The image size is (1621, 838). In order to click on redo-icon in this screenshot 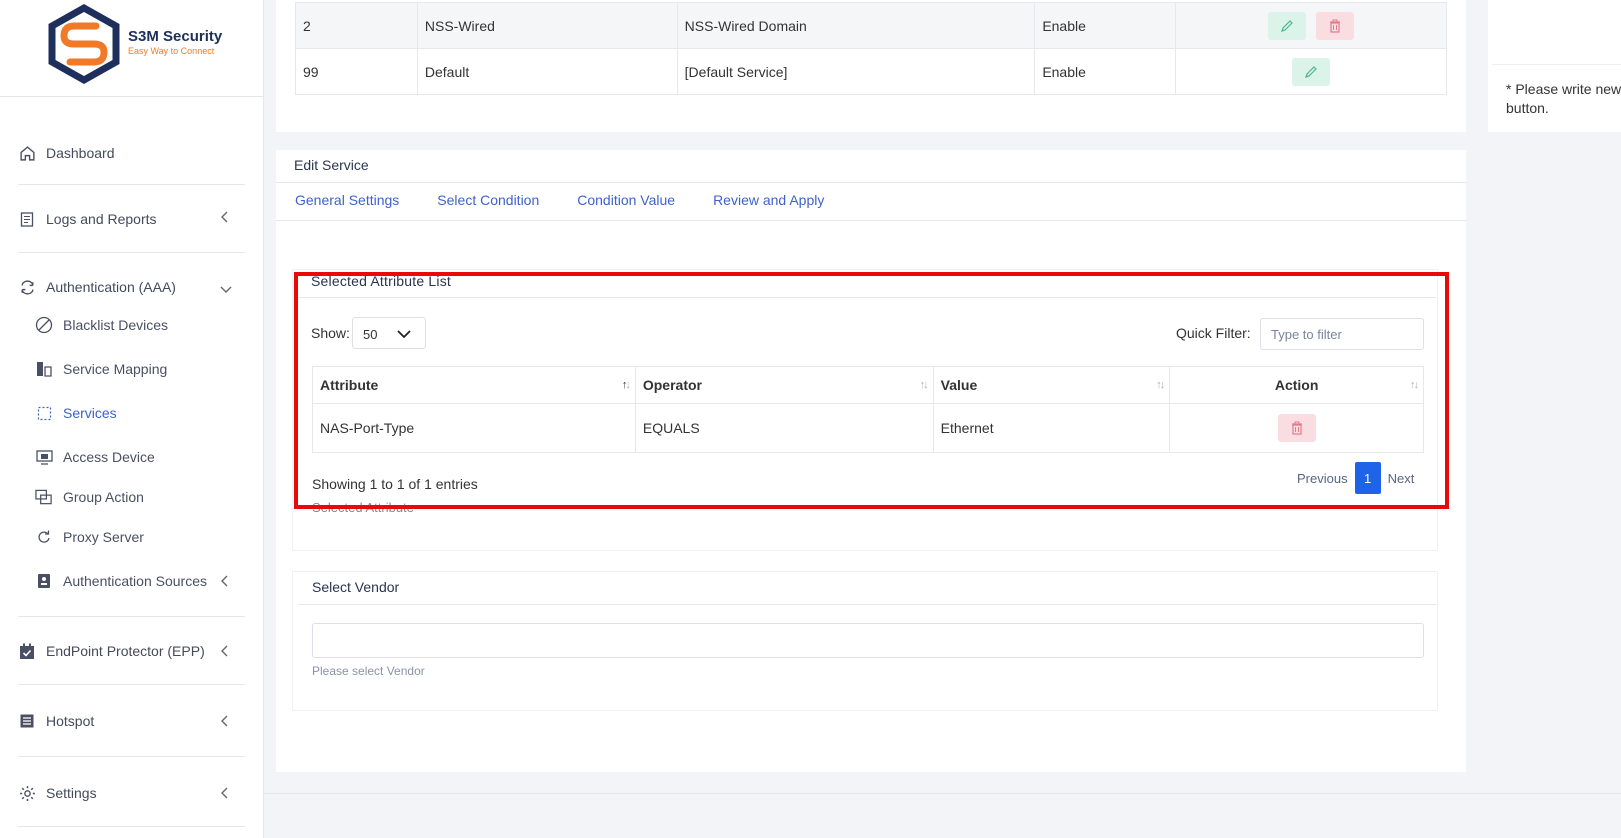, I will do `click(44, 537)`.